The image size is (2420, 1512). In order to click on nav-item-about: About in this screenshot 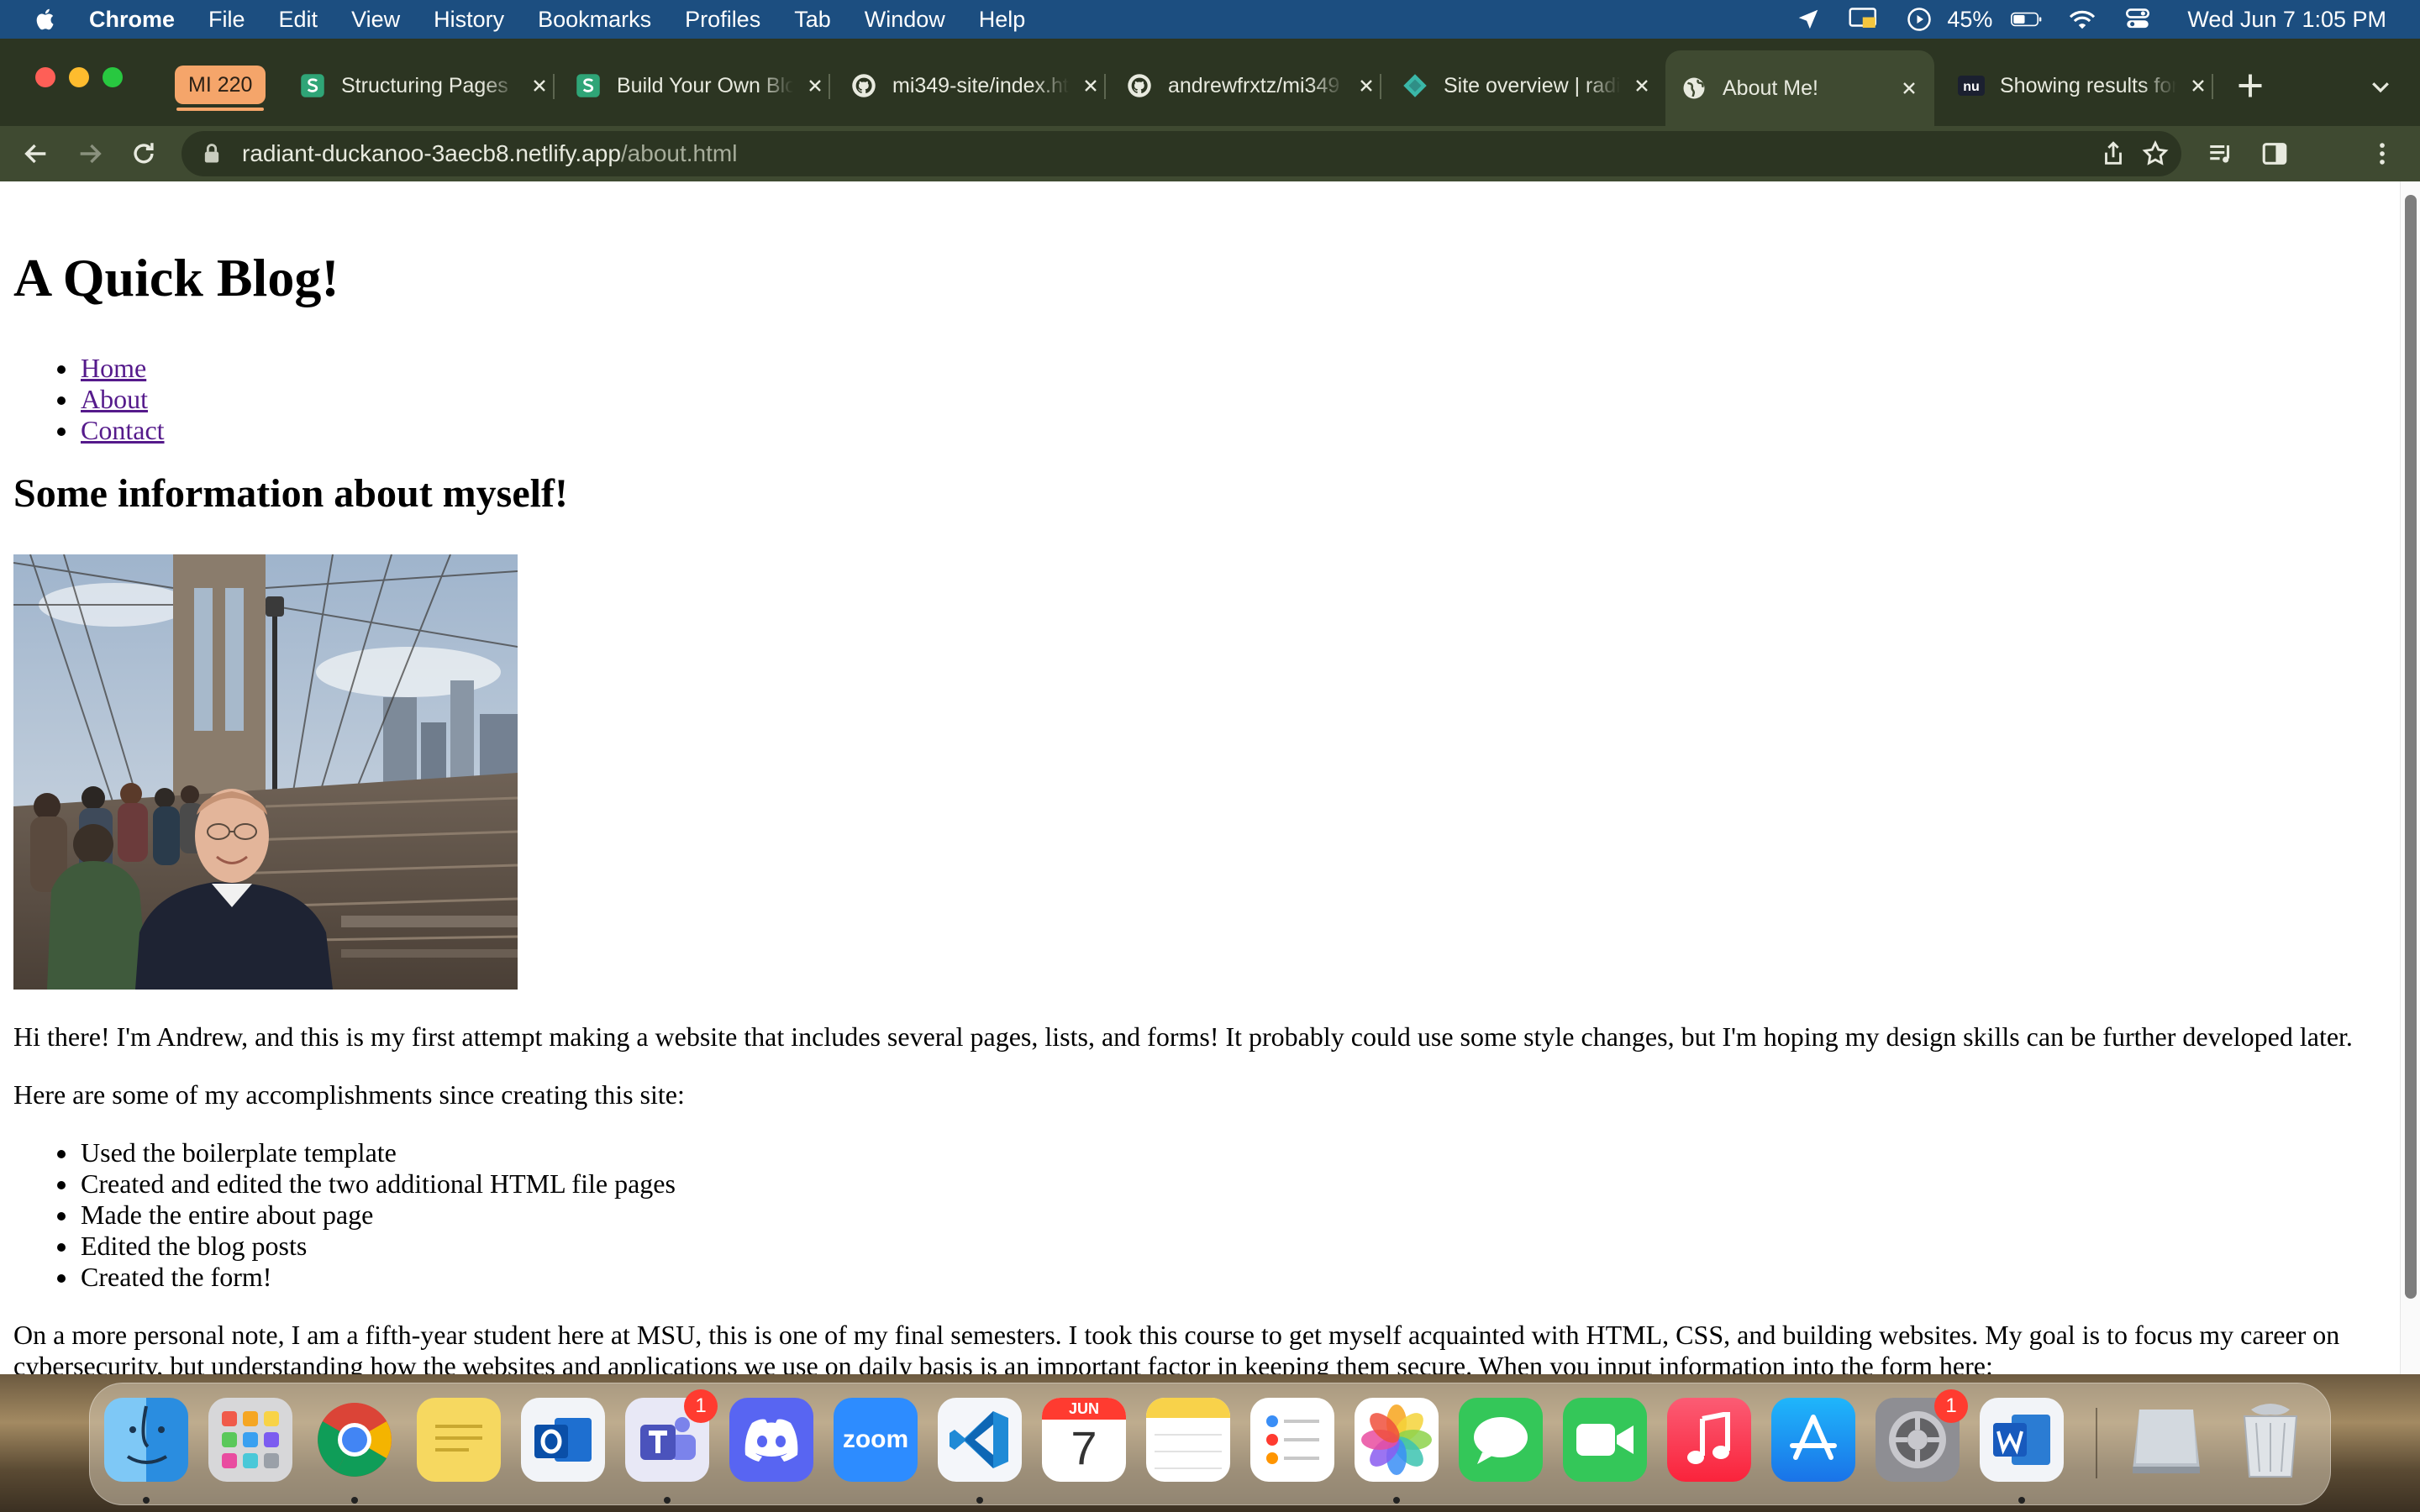, I will do `click(89, 399)`.